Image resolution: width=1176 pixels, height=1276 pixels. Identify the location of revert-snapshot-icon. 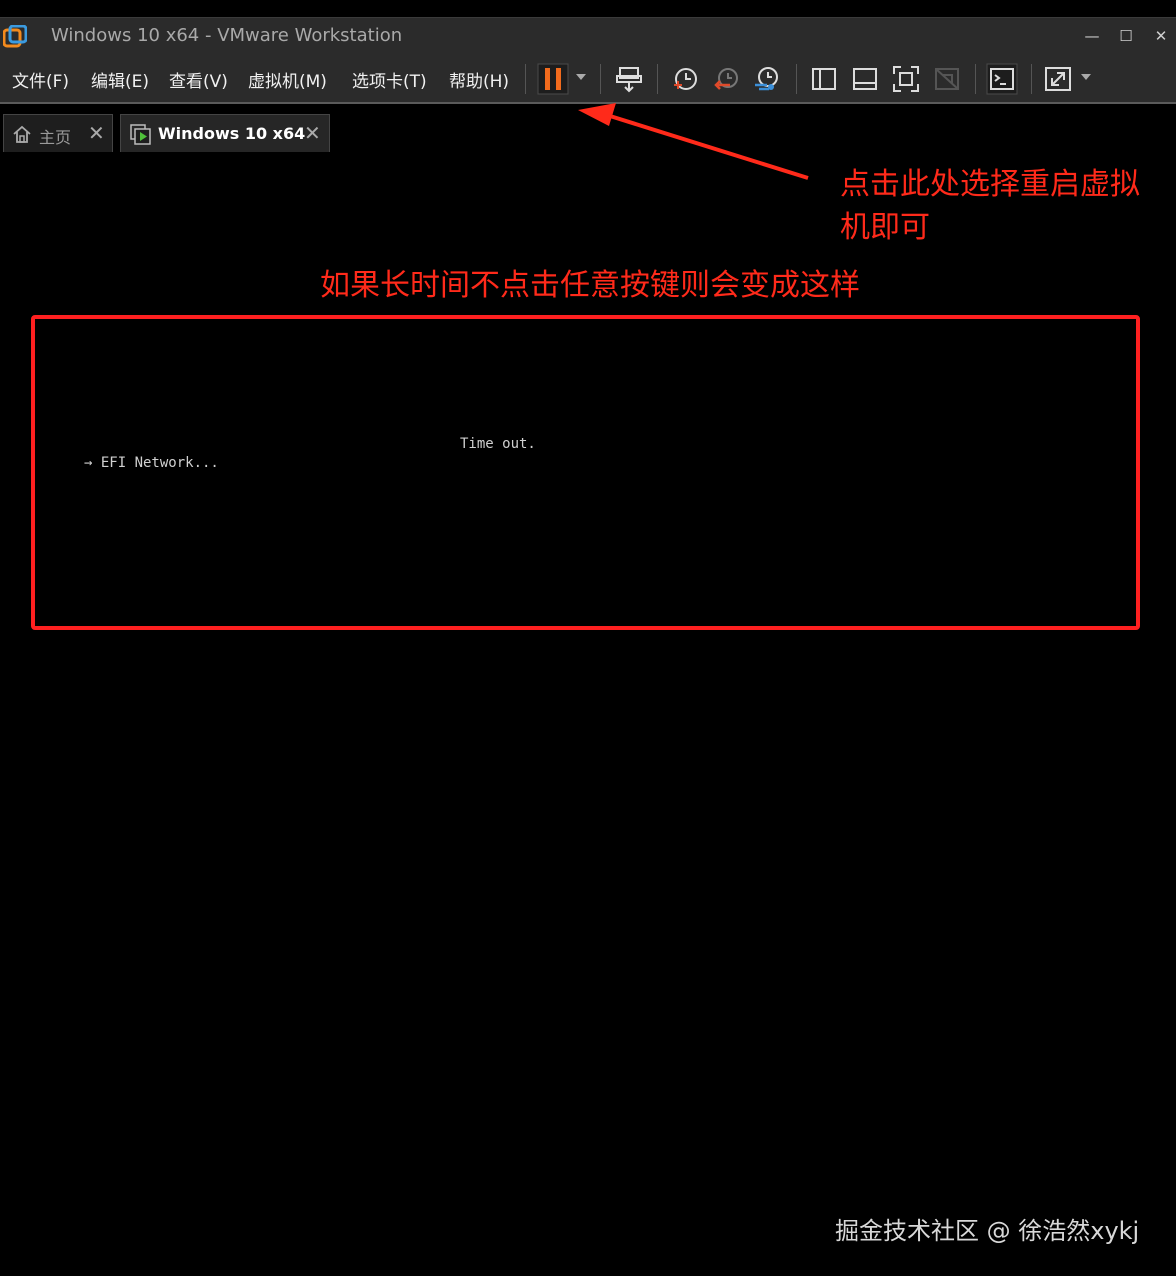
(726, 79).